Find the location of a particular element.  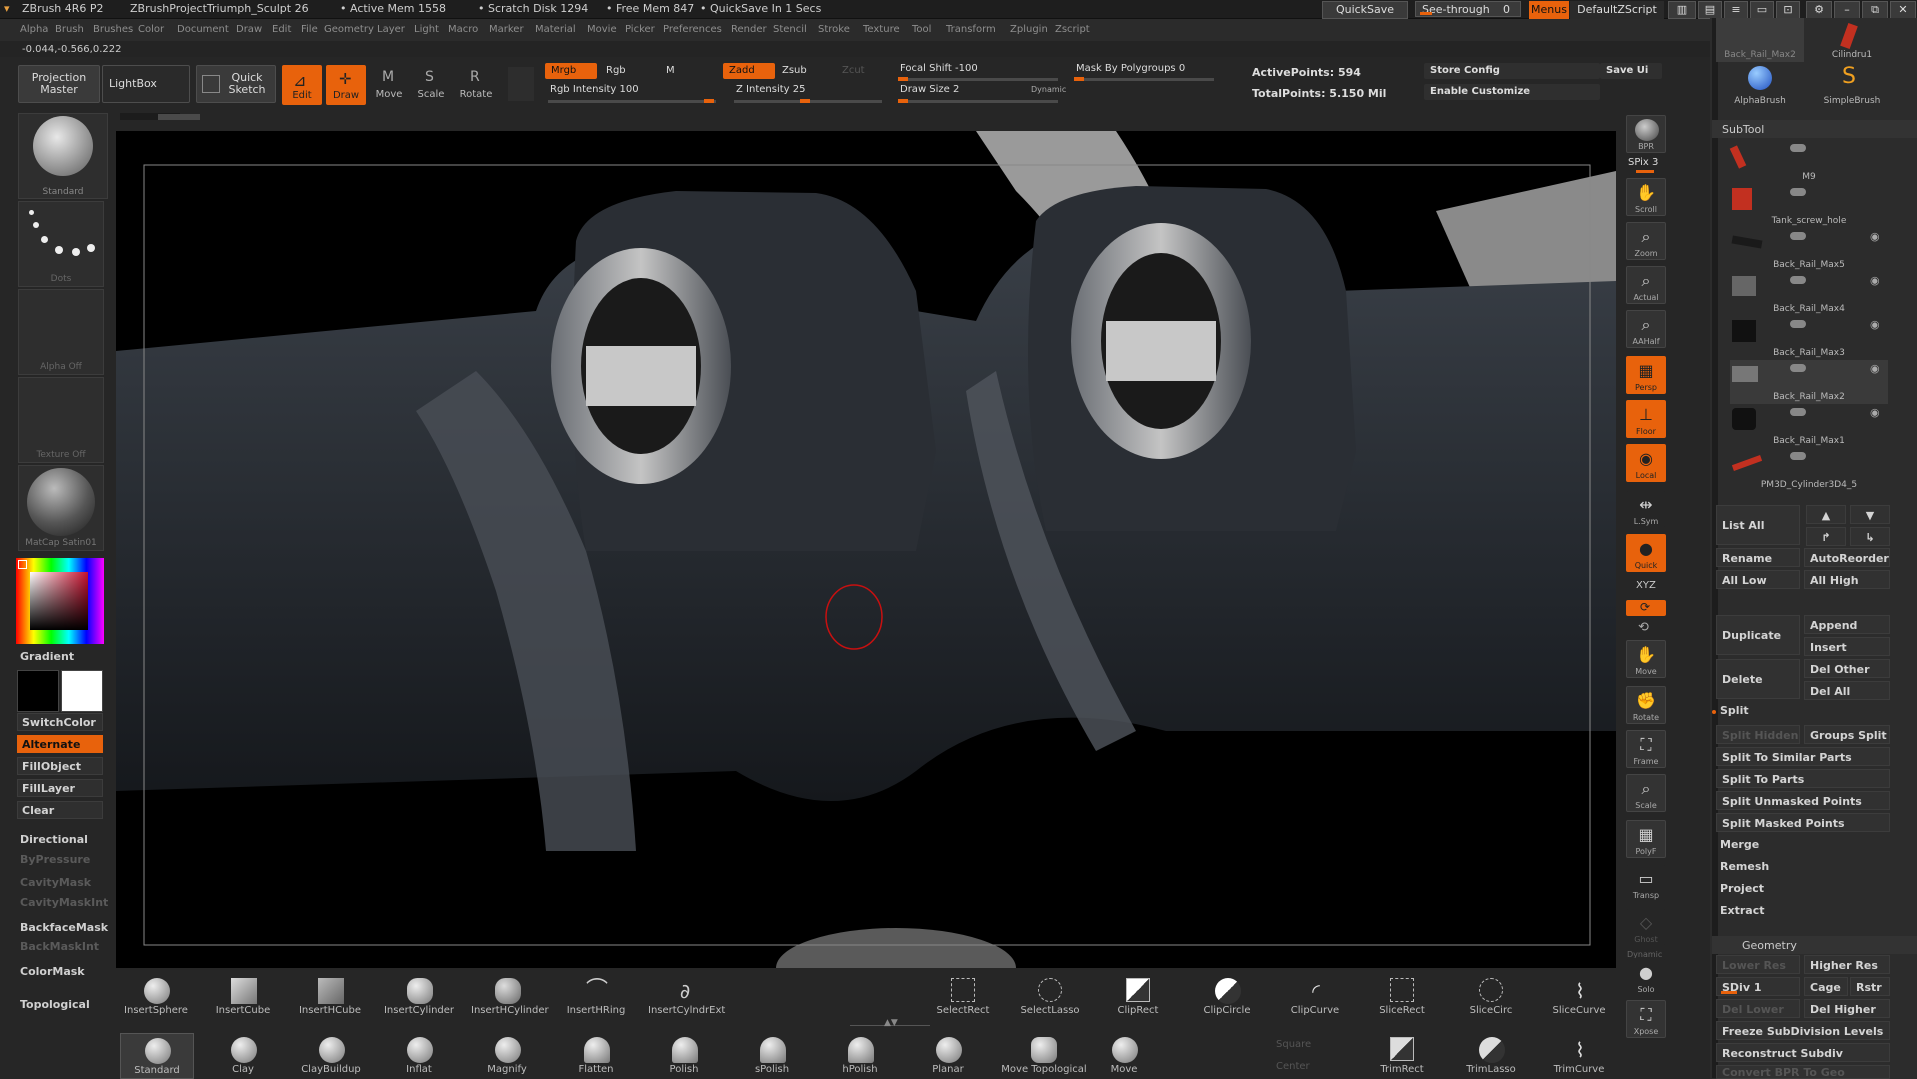

menu-edit: Edit is located at coordinates (281, 29).